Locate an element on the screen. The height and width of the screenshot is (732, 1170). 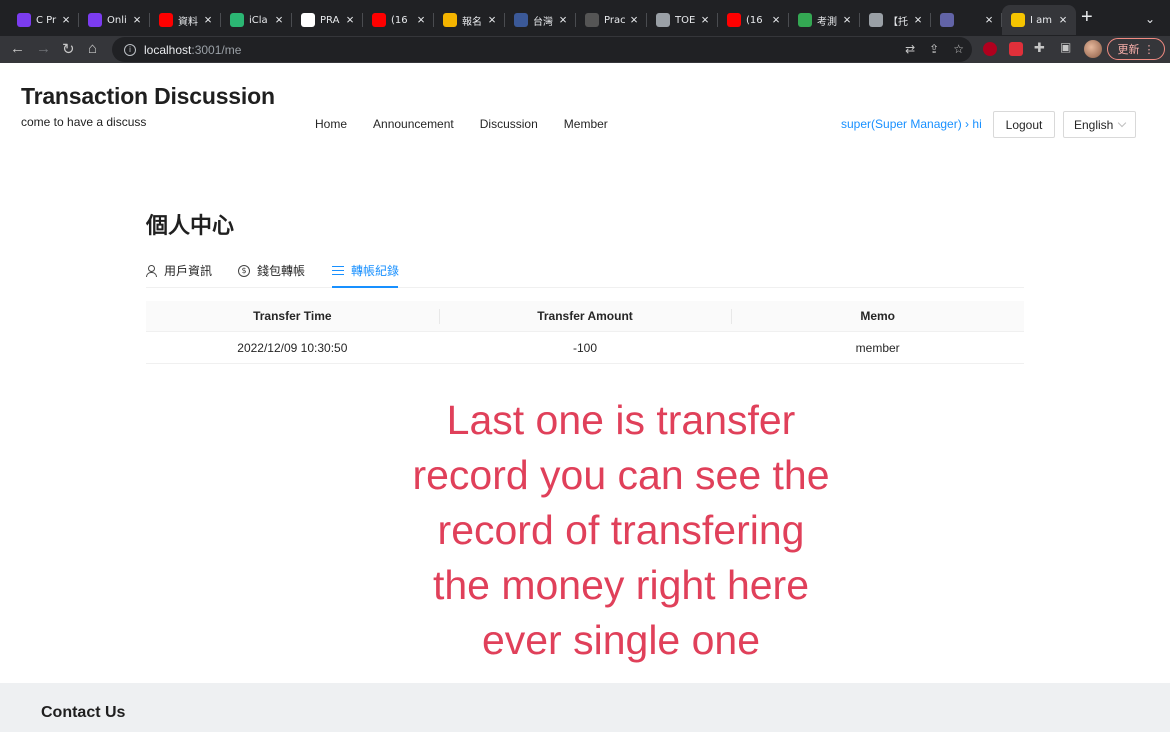
nav-item-announcement: Announcement is located at coordinates (413, 124).